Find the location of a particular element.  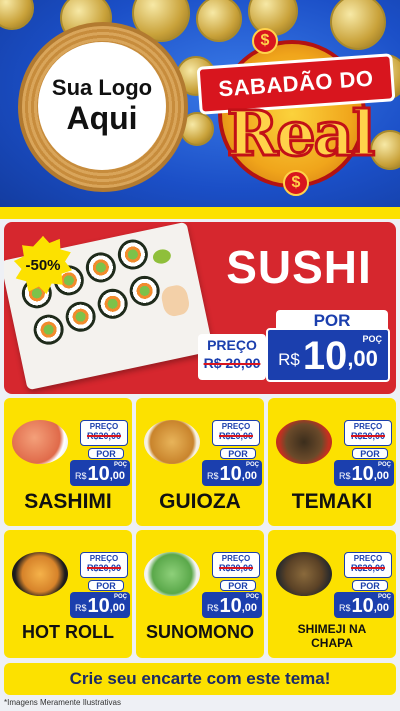

product-card: PREÇO R$20,00 POR R$ 10 ,00 POÇ GUIOZA is located at coordinates (200, 462).